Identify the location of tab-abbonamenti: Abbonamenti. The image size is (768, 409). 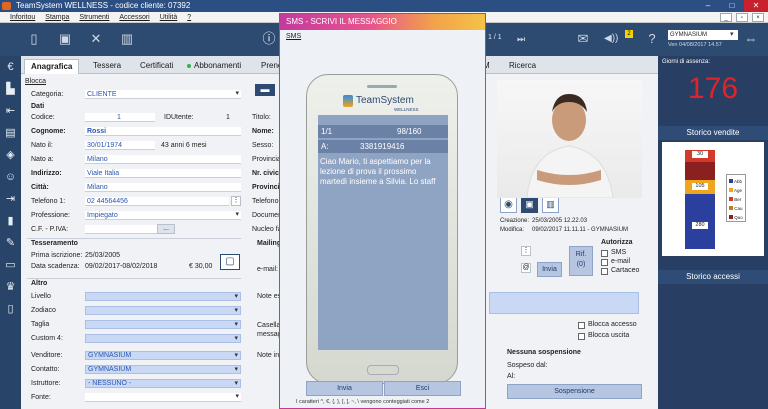
(214, 66).